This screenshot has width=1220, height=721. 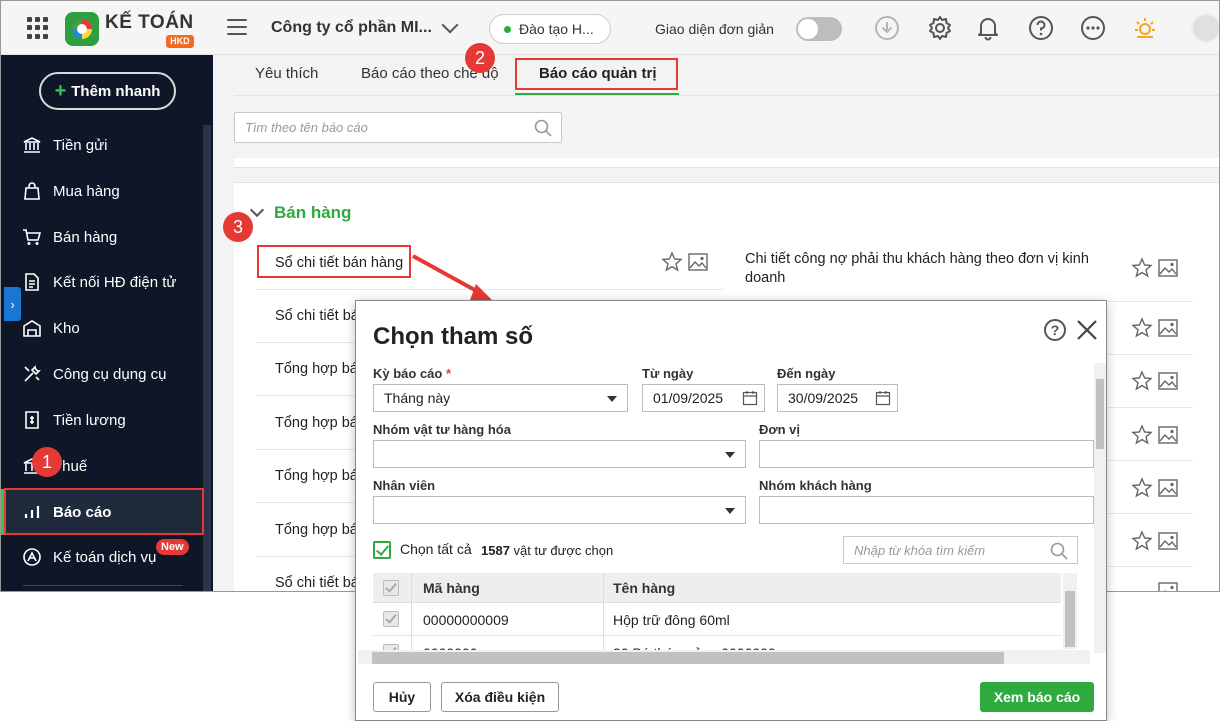 I want to click on download-icon, so click(x=887, y=28).